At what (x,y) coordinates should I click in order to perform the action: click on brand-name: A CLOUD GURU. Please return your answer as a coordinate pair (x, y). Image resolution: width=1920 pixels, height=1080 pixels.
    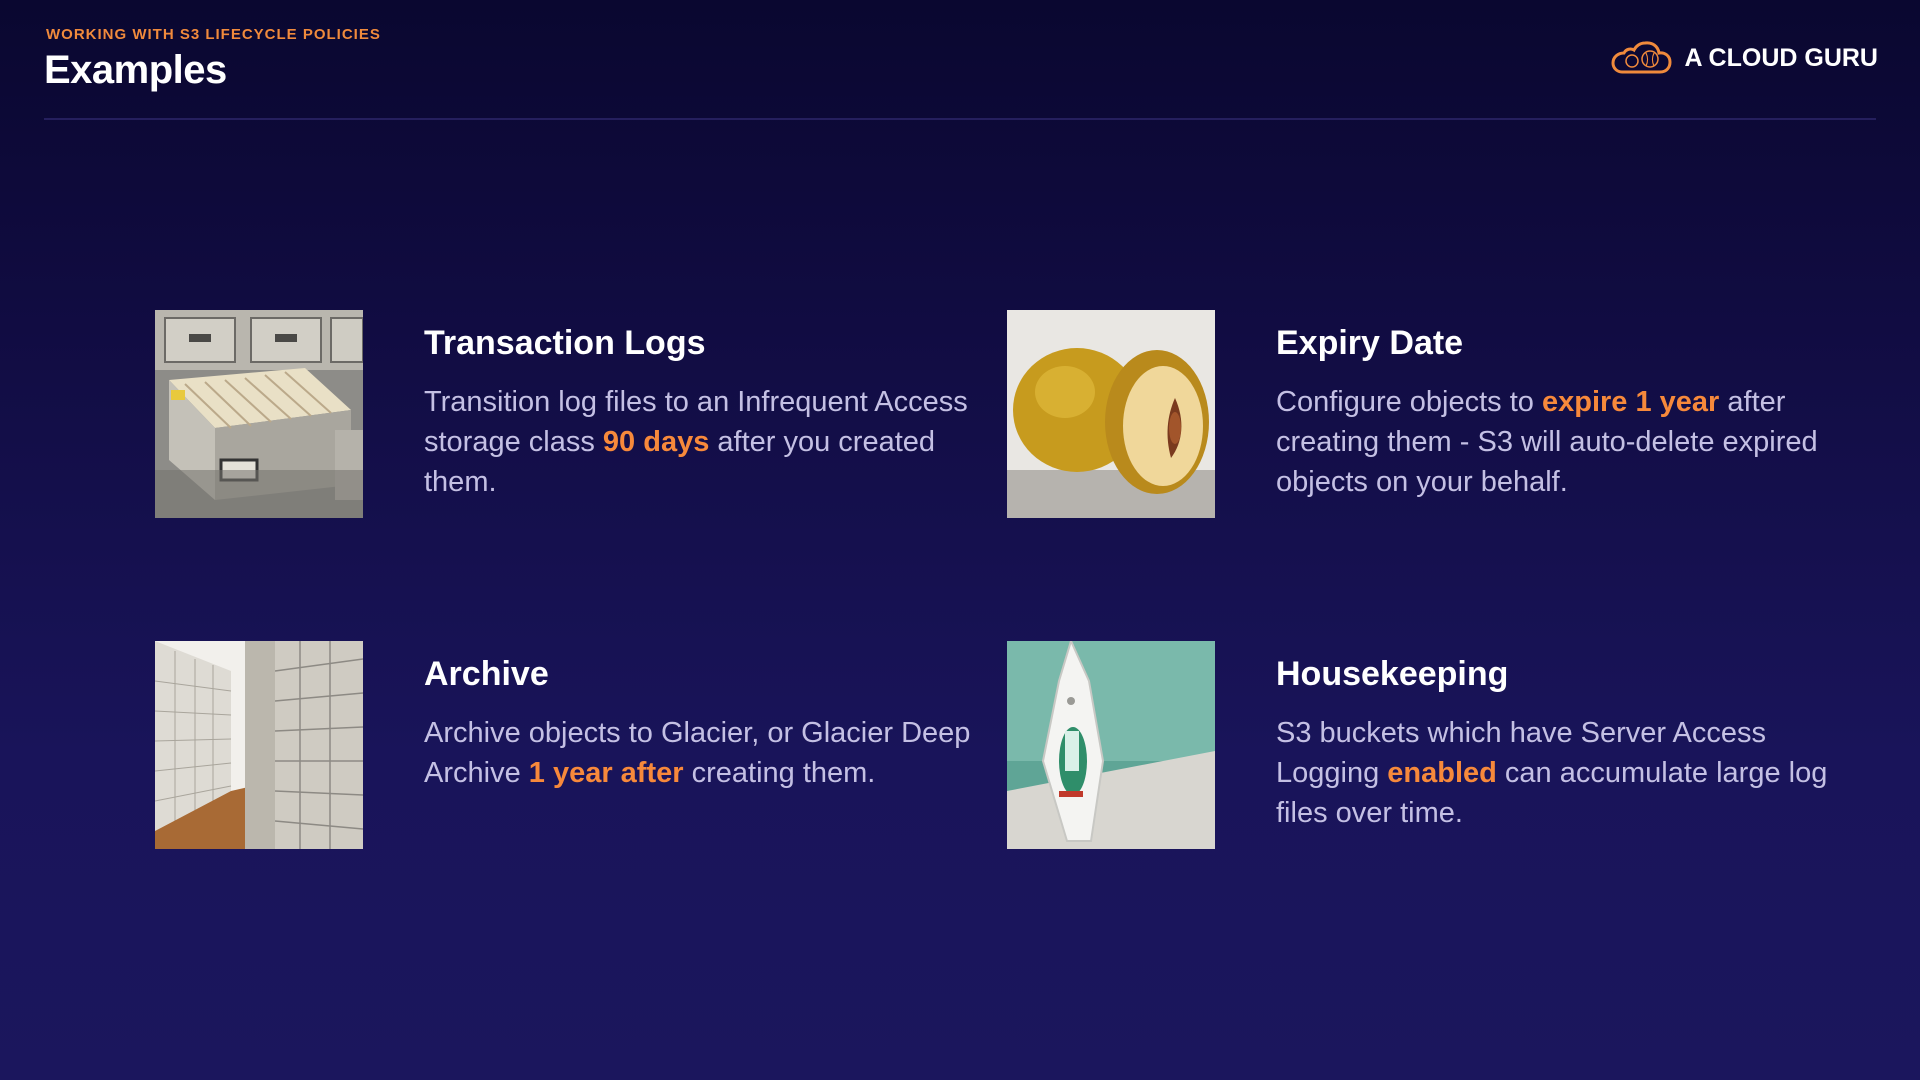
    Looking at the image, I should click on (1781, 57).